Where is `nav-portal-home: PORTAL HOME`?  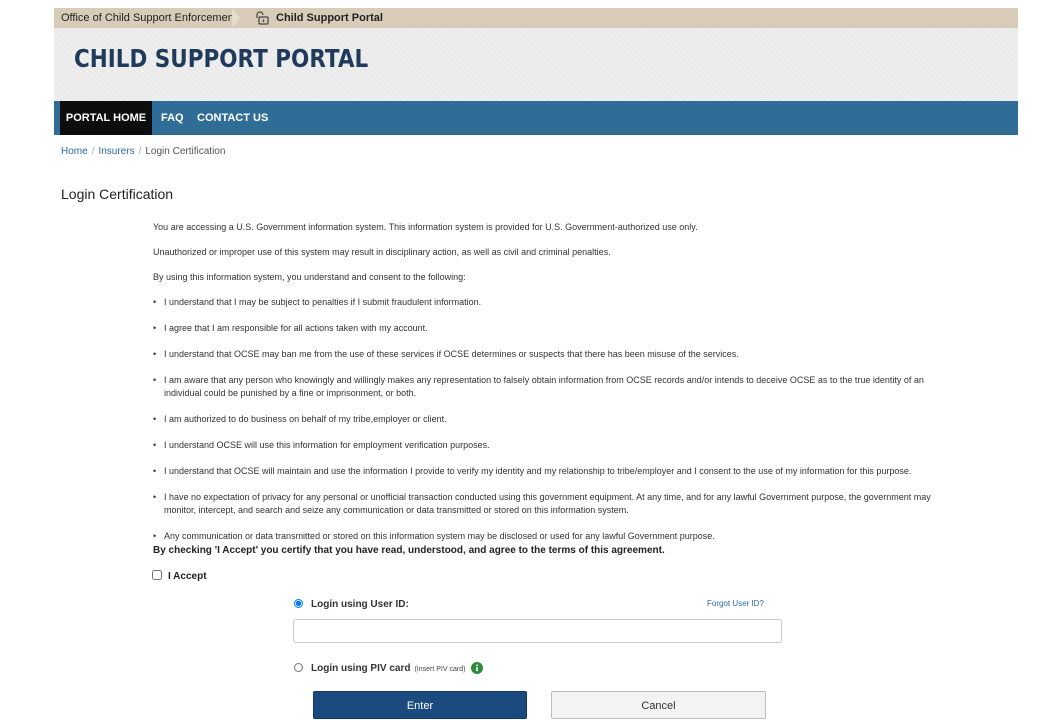 nav-portal-home: PORTAL HOME is located at coordinates (106, 118).